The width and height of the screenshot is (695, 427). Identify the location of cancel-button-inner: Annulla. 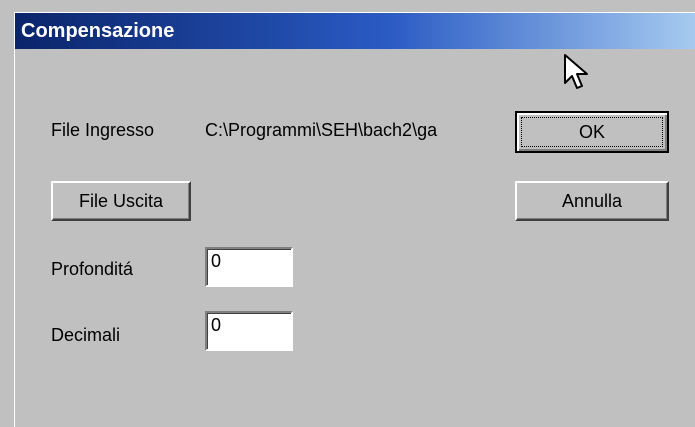
(592, 201).